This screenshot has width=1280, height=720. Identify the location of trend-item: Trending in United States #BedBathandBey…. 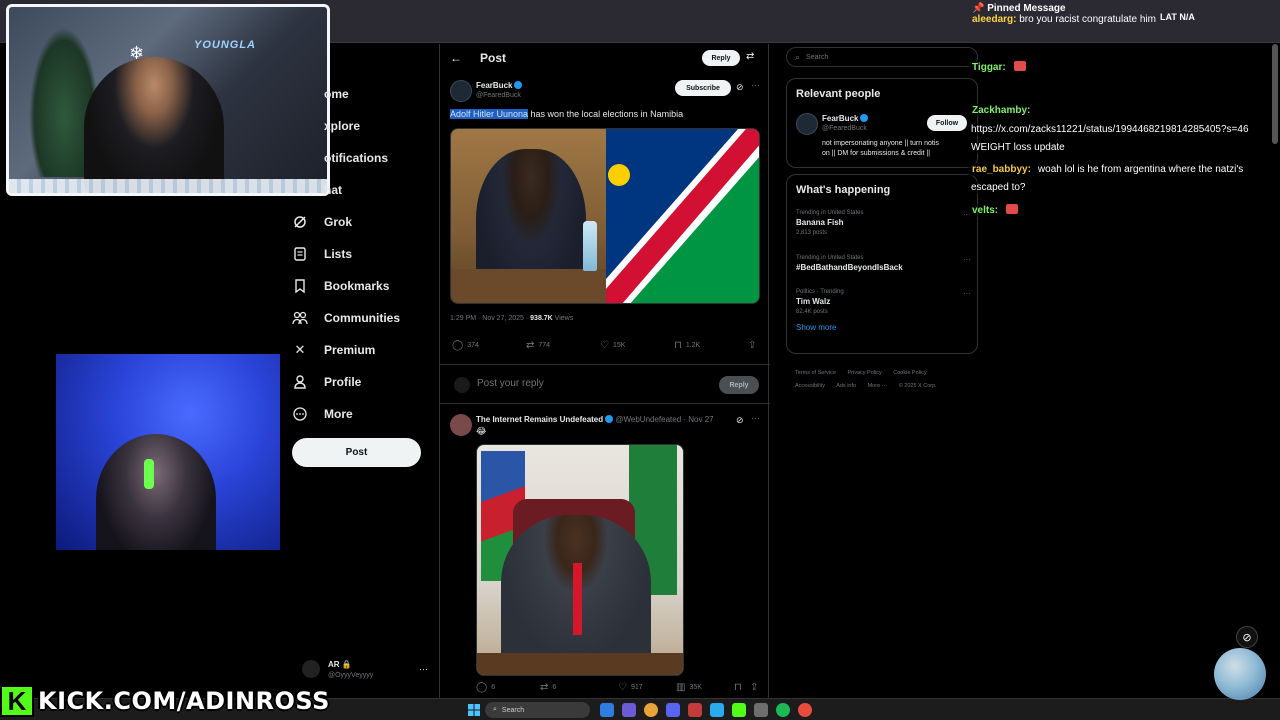
(883, 263).